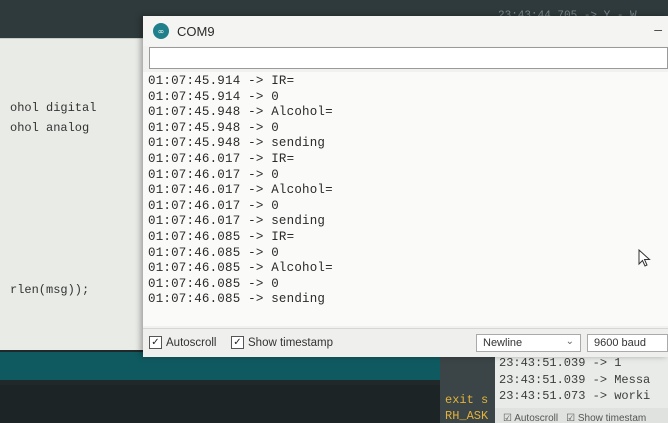  I want to click on serial-output-line: 01:07:45.948 -> 0, so click(213, 127).